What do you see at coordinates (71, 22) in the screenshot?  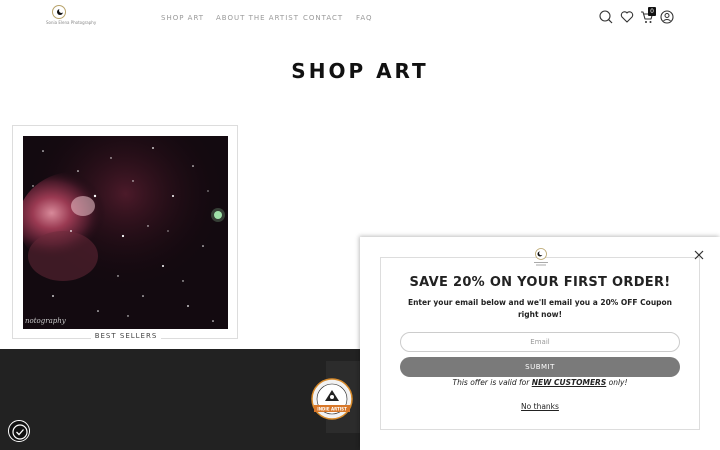 I see `logo-text: Sonia Elena Photography` at bounding box center [71, 22].